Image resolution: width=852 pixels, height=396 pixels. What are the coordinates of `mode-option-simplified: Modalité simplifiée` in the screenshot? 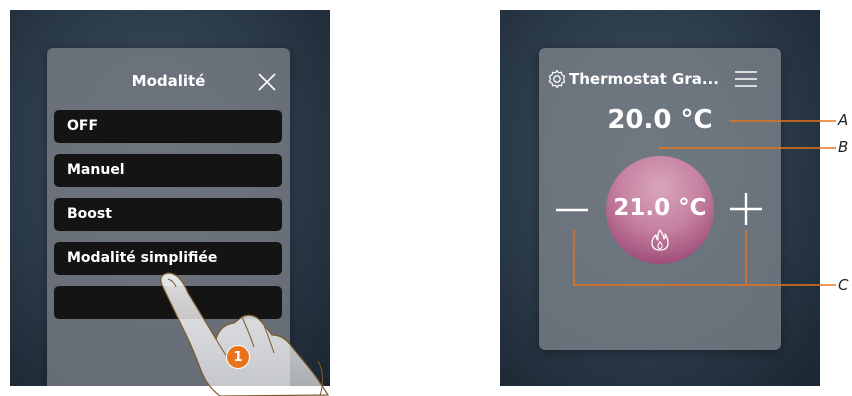 It's located at (168, 258).